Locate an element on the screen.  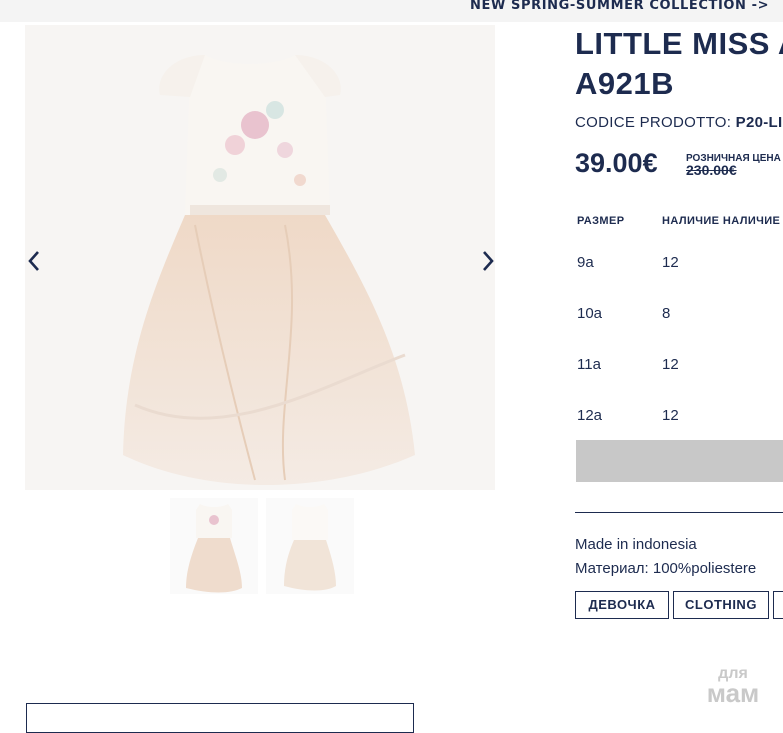
size-row: 10a 8 is located at coordinates (679, 313).